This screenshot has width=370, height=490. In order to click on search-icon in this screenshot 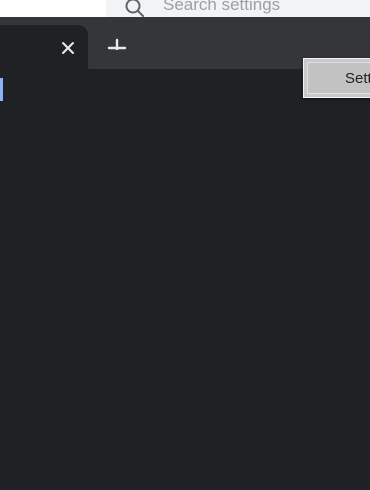, I will do `click(134, 8)`.